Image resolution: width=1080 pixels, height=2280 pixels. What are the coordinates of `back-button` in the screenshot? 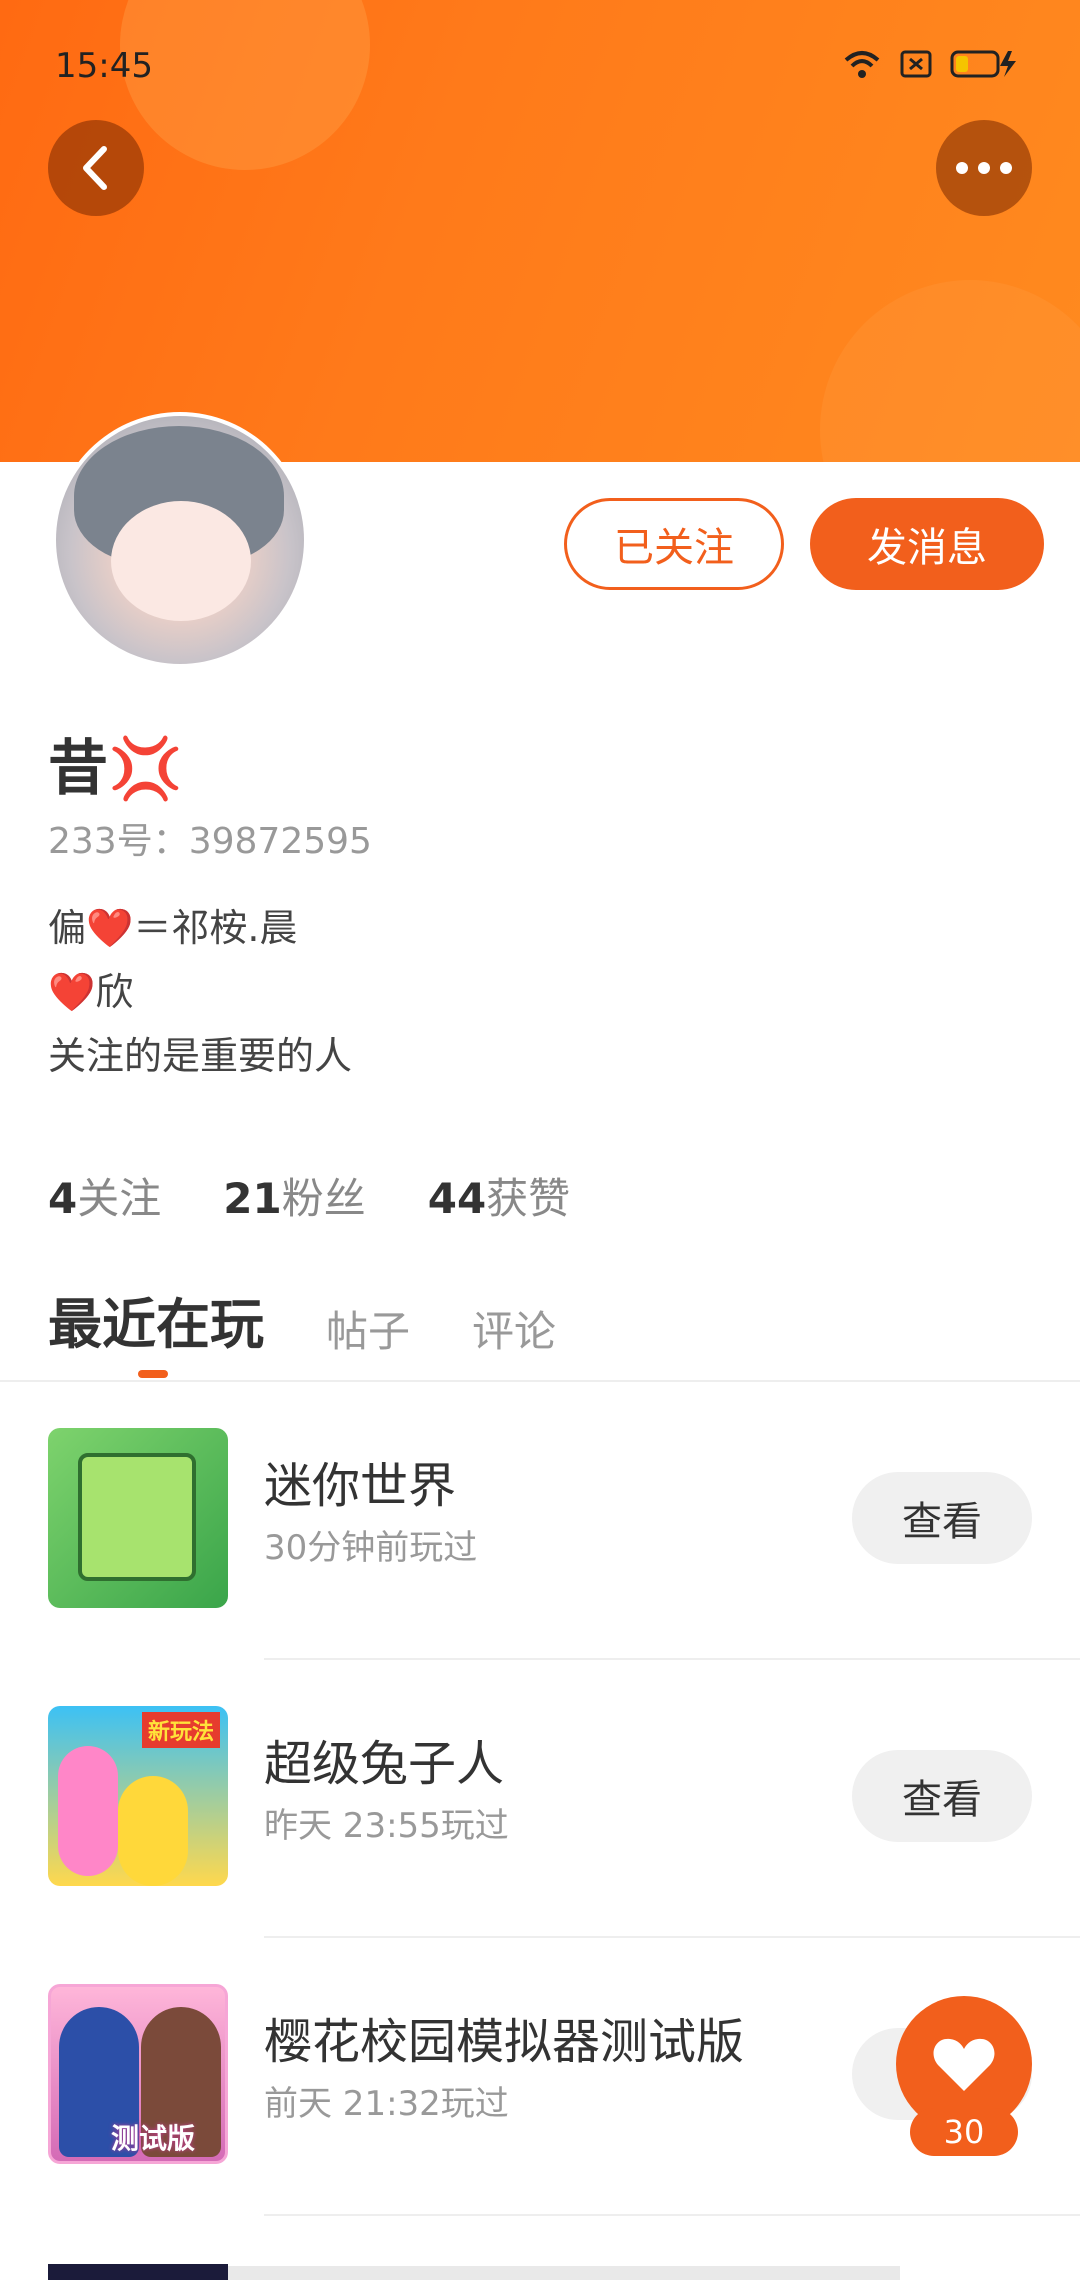 It's located at (96, 168).